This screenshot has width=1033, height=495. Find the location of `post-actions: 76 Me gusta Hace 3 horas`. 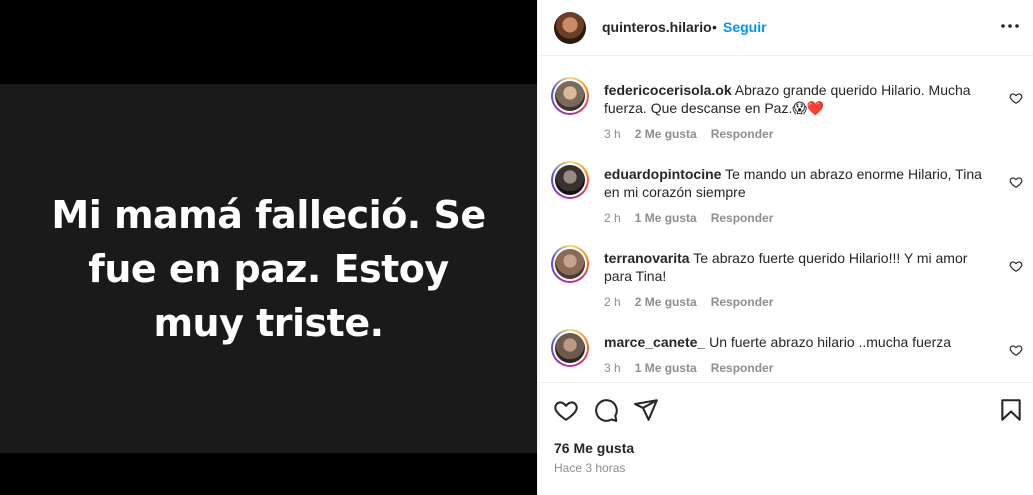

post-actions: 76 Me gusta Hace 3 horas is located at coordinates (785, 438).